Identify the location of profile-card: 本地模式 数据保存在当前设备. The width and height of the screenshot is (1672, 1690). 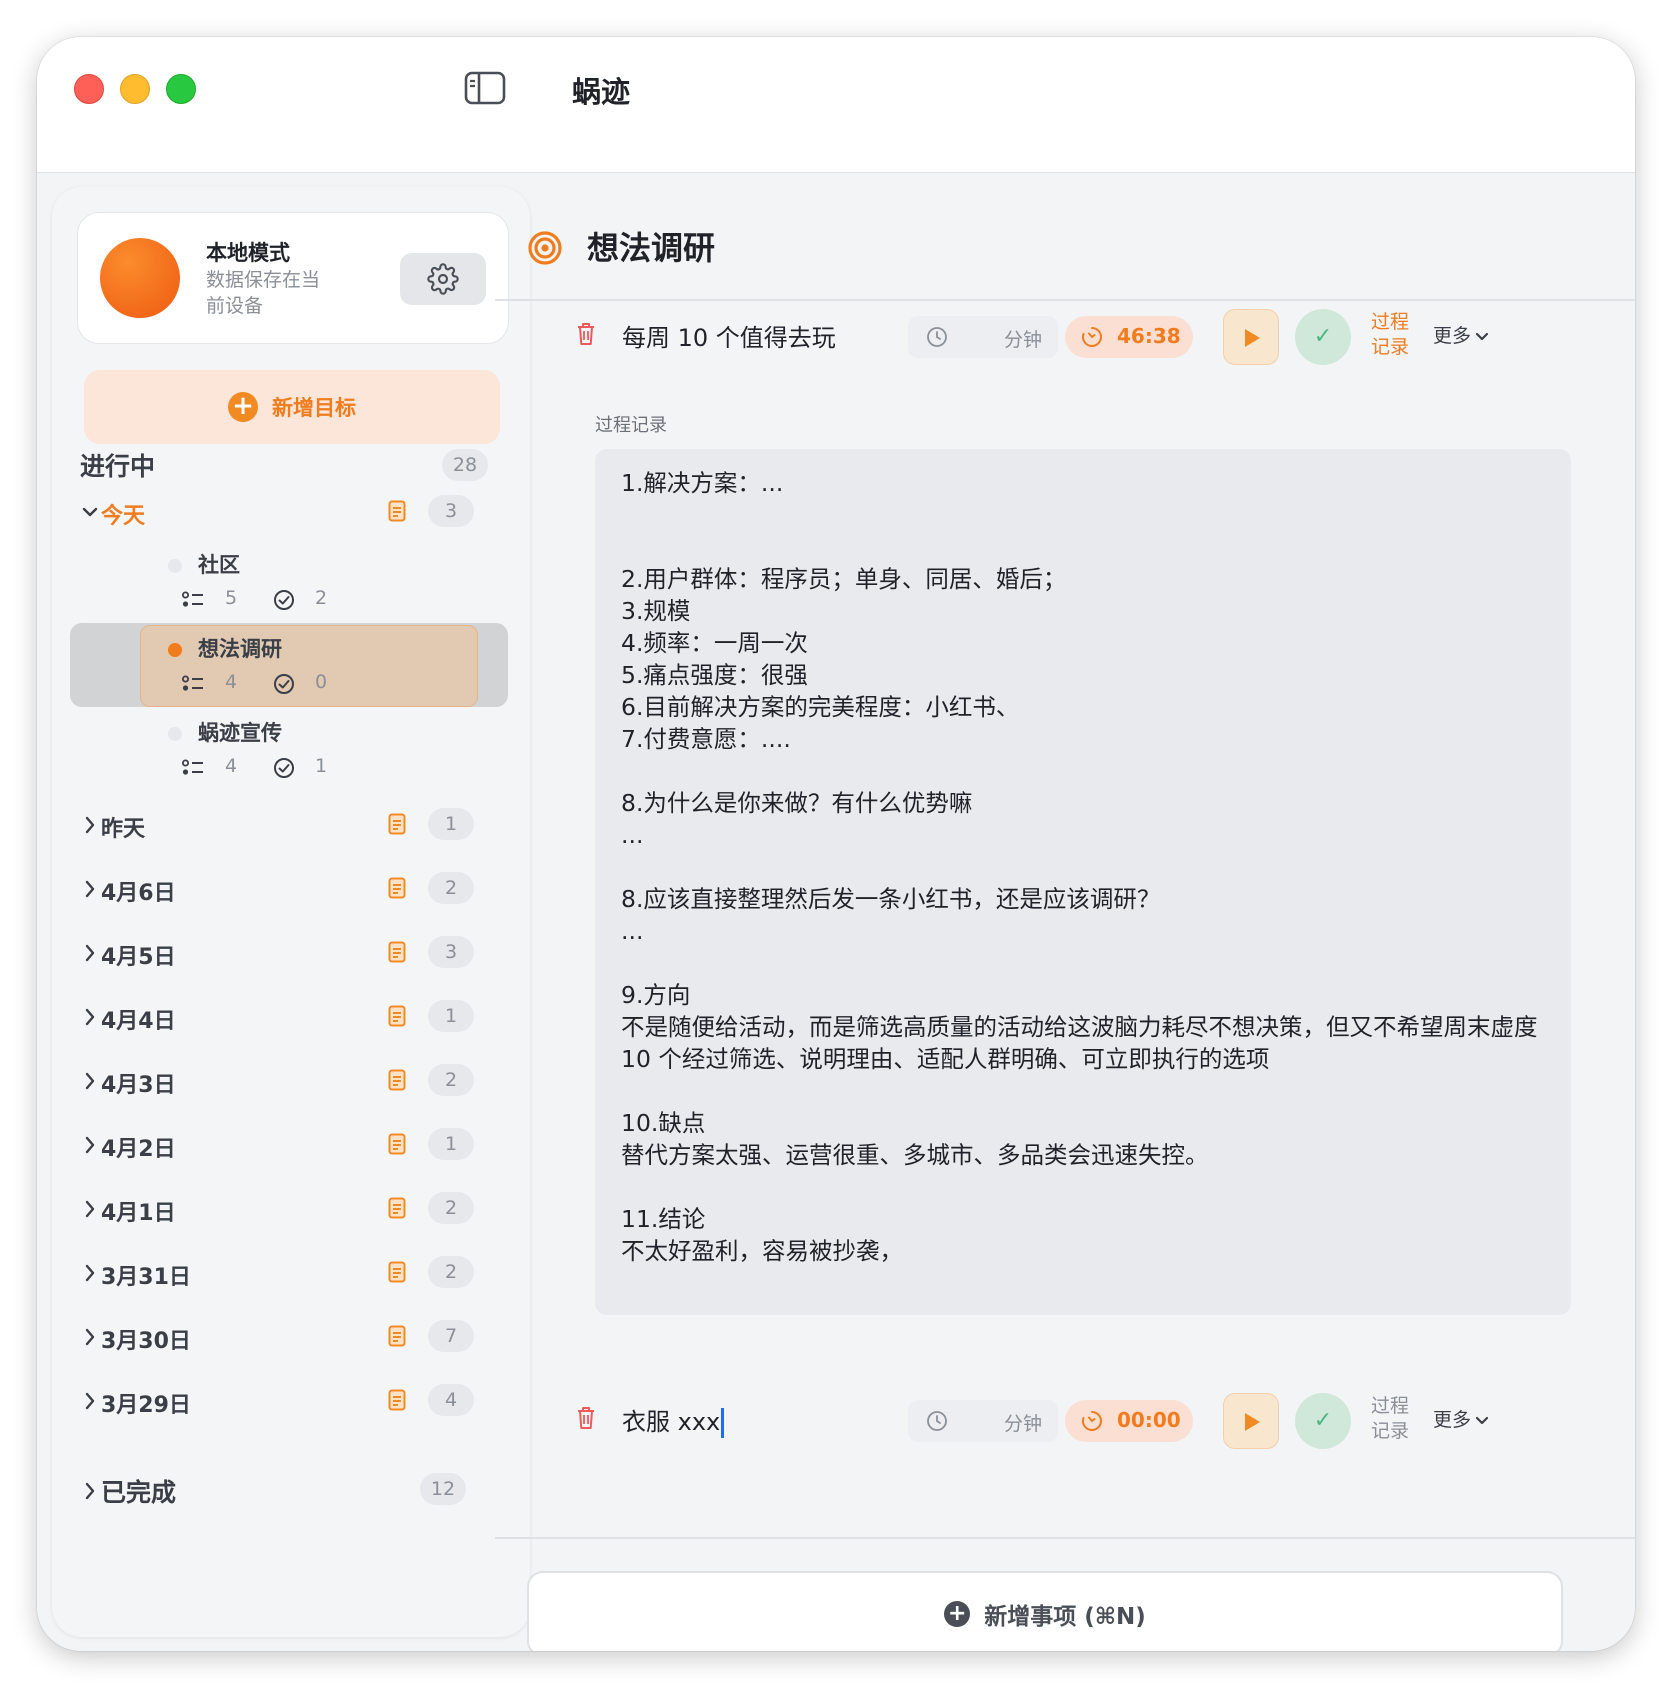
(293, 278).